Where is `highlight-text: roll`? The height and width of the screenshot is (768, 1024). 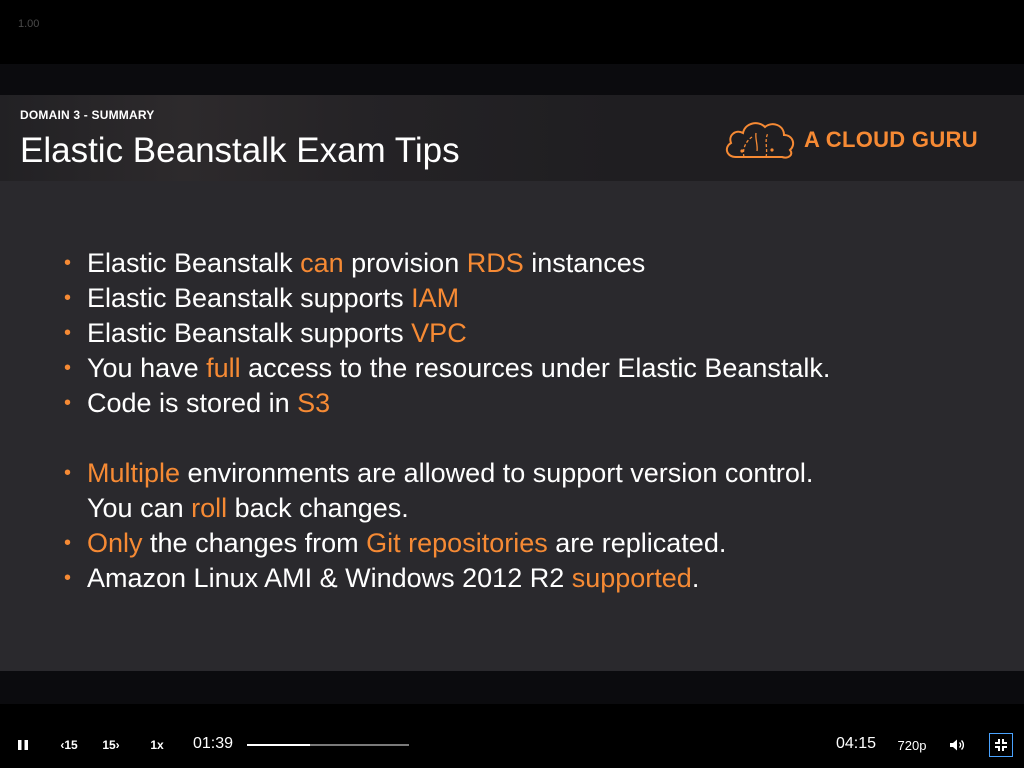 highlight-text: roll is located at coordinates (209, 508).